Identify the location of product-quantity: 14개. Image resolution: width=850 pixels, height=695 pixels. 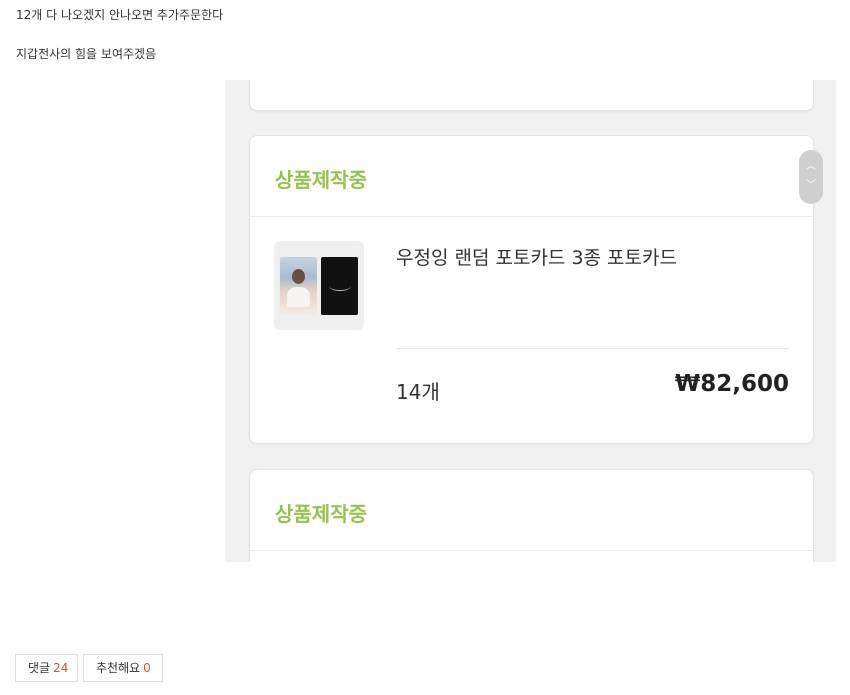
(418, 392).